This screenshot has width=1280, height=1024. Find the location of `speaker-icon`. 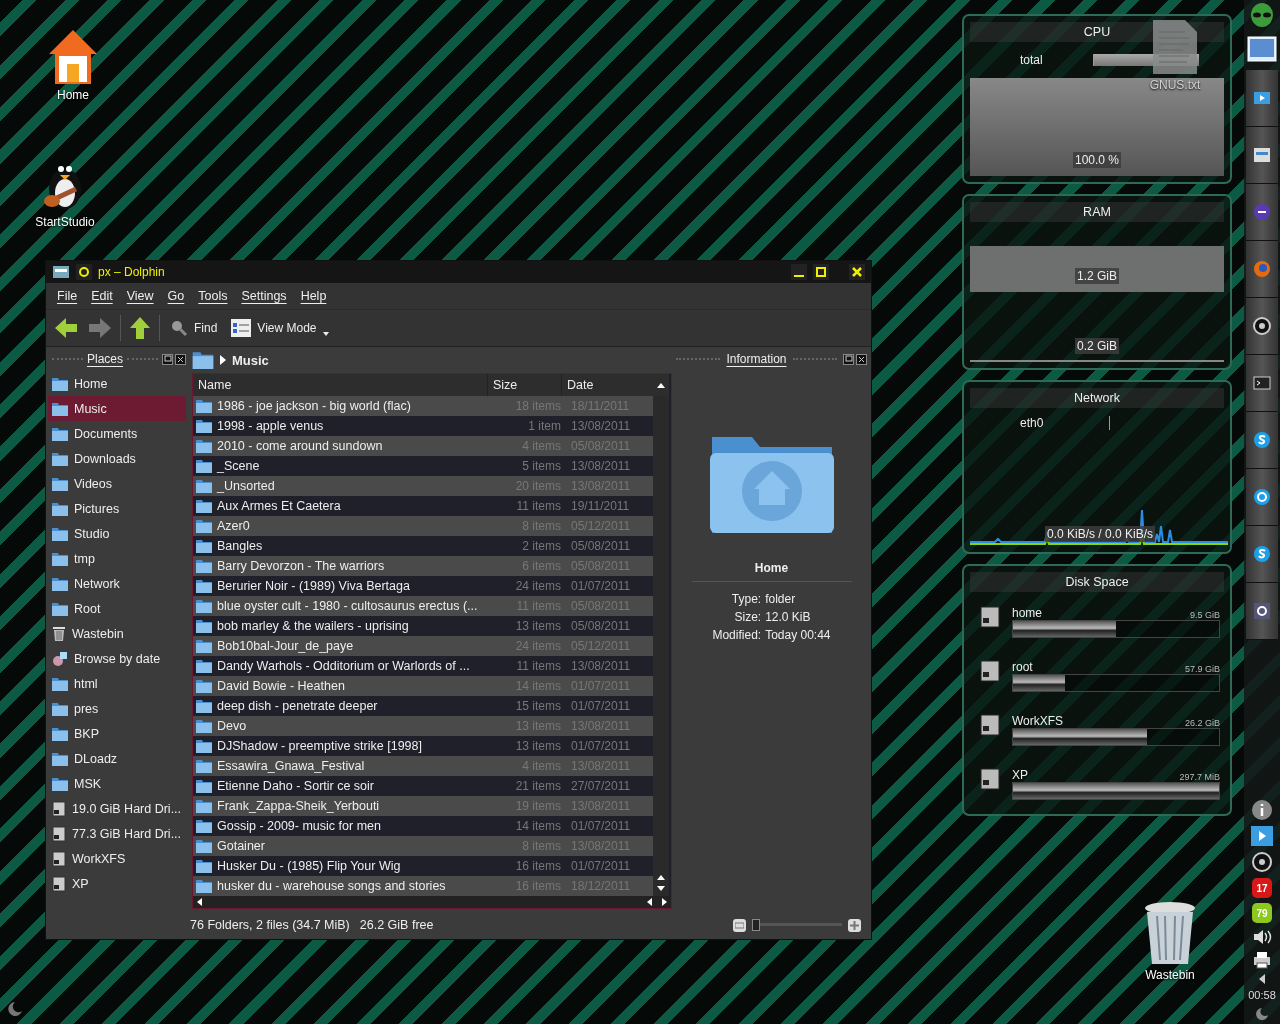

speaker-icon is located at coordinates (1262, 937).